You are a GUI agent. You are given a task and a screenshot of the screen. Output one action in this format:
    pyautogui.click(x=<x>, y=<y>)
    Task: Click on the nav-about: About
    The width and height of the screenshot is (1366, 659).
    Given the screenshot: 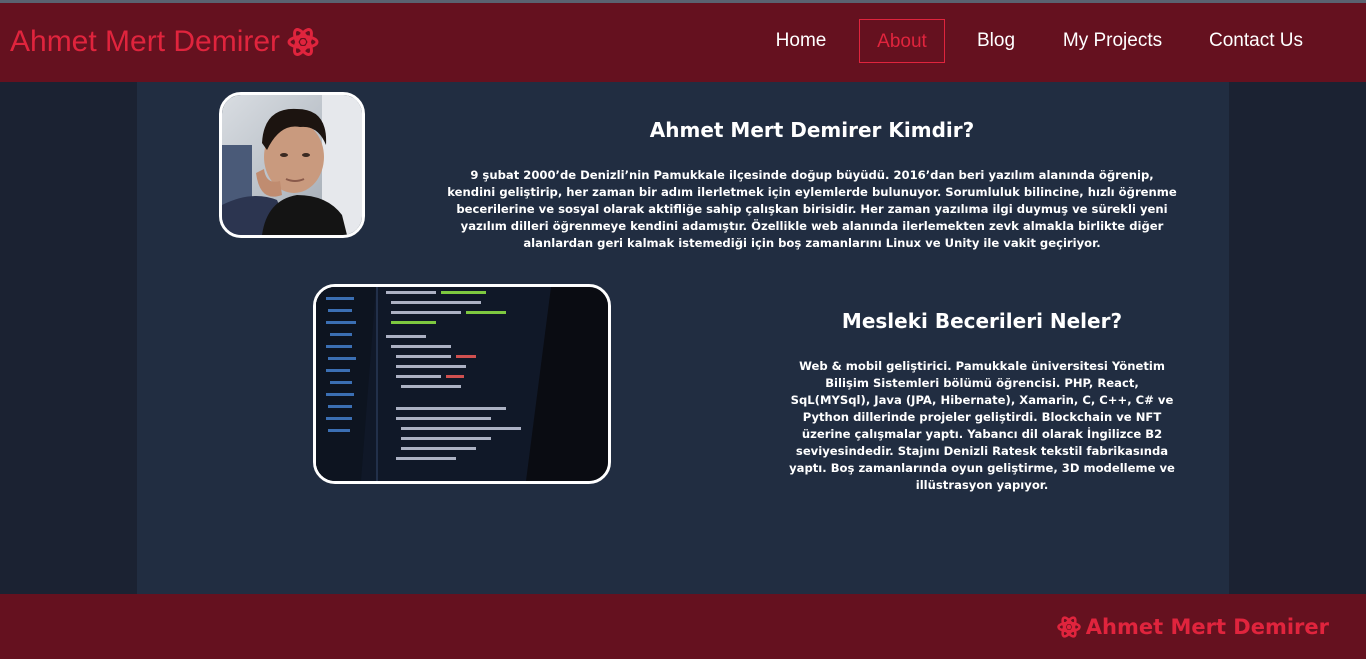 What is the action you would take?
    pyautogui.click(x=902, y=41)
    